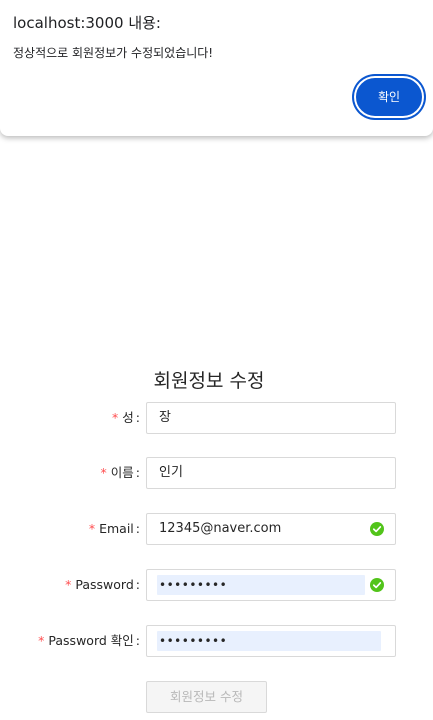  Describe the element at coordinates (193, 585) in the screenshot. I see `password-value: •••••••••` at that location.